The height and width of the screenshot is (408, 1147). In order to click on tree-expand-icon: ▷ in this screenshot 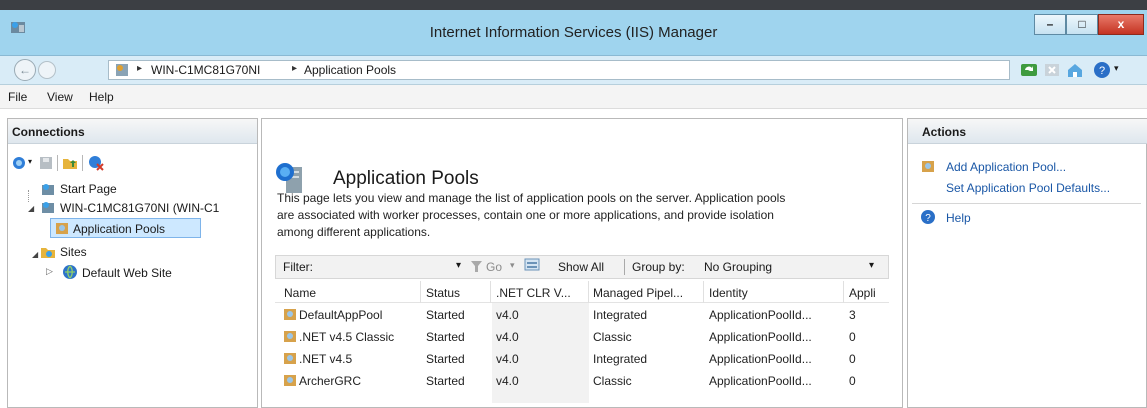, I will do `click(49, 271)`.